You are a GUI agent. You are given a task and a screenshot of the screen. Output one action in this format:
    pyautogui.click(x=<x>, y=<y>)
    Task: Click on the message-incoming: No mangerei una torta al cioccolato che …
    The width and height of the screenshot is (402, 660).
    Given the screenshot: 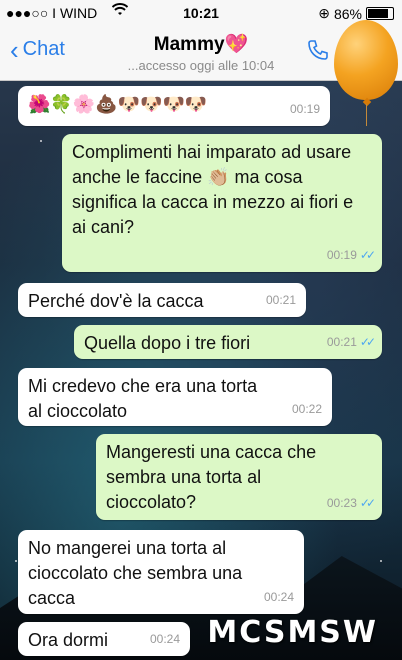 What is the action you would take?
    pyautogui.click(x=161, y=572)
    